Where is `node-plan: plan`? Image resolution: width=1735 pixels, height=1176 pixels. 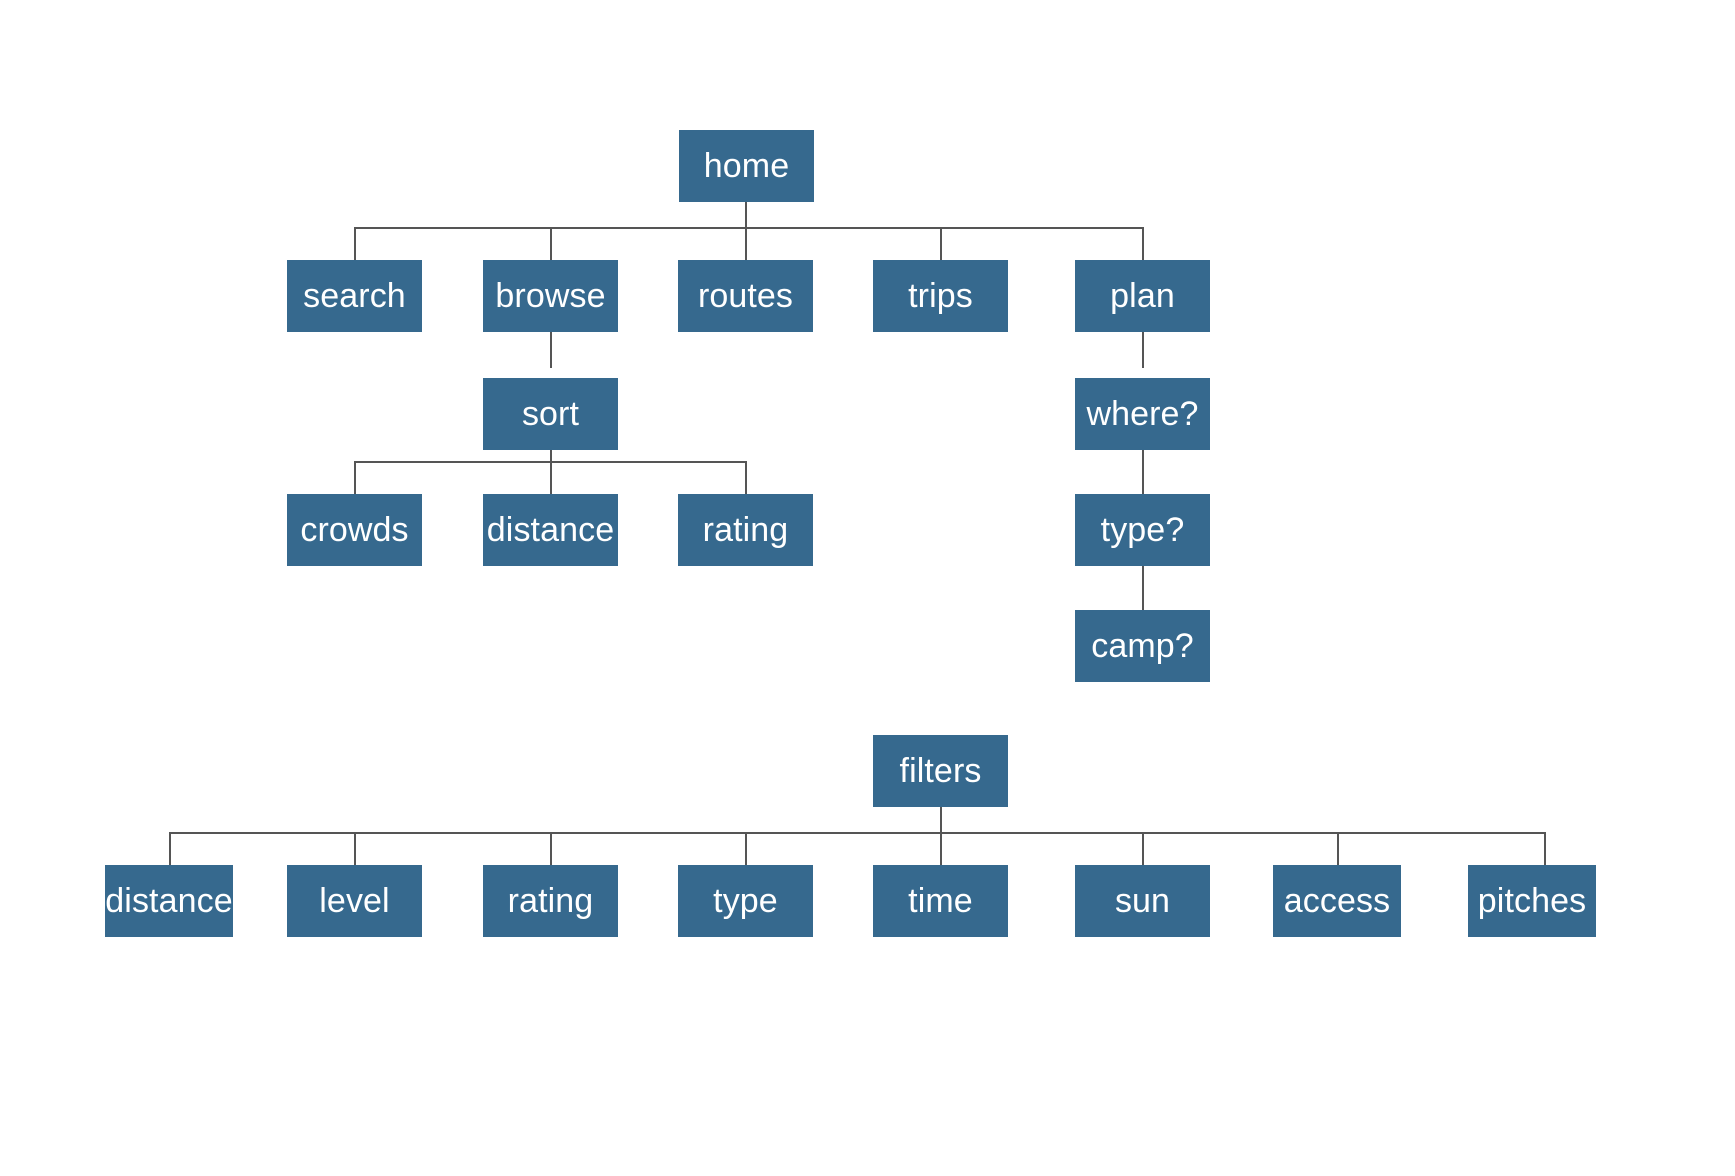 node-plan: plan is located at coordinates (1142, 296).